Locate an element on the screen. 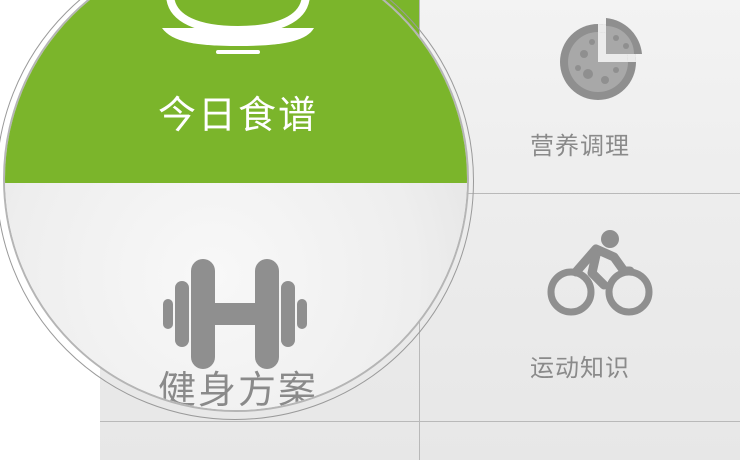 The height and width of the screenshot is (460, 740). tile-recipe-label: 今日食谱 is located at coordinates (237, 115).